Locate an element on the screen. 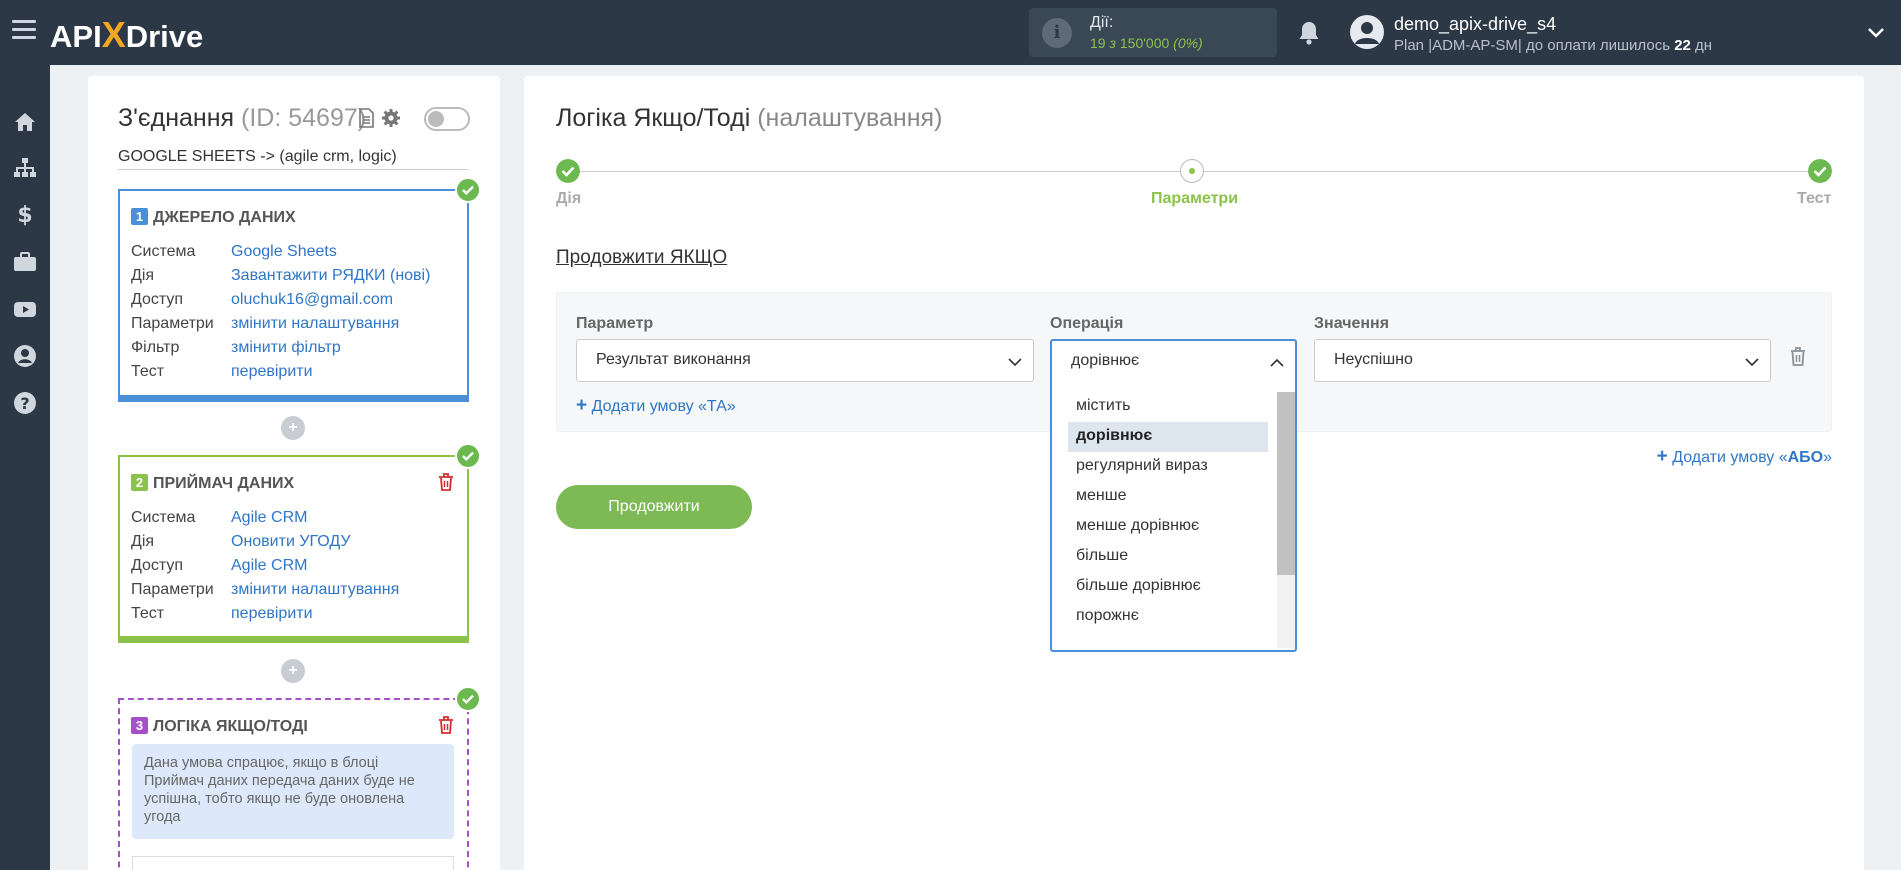  dropdown-option: містить is located at coordinates (1168, 407).